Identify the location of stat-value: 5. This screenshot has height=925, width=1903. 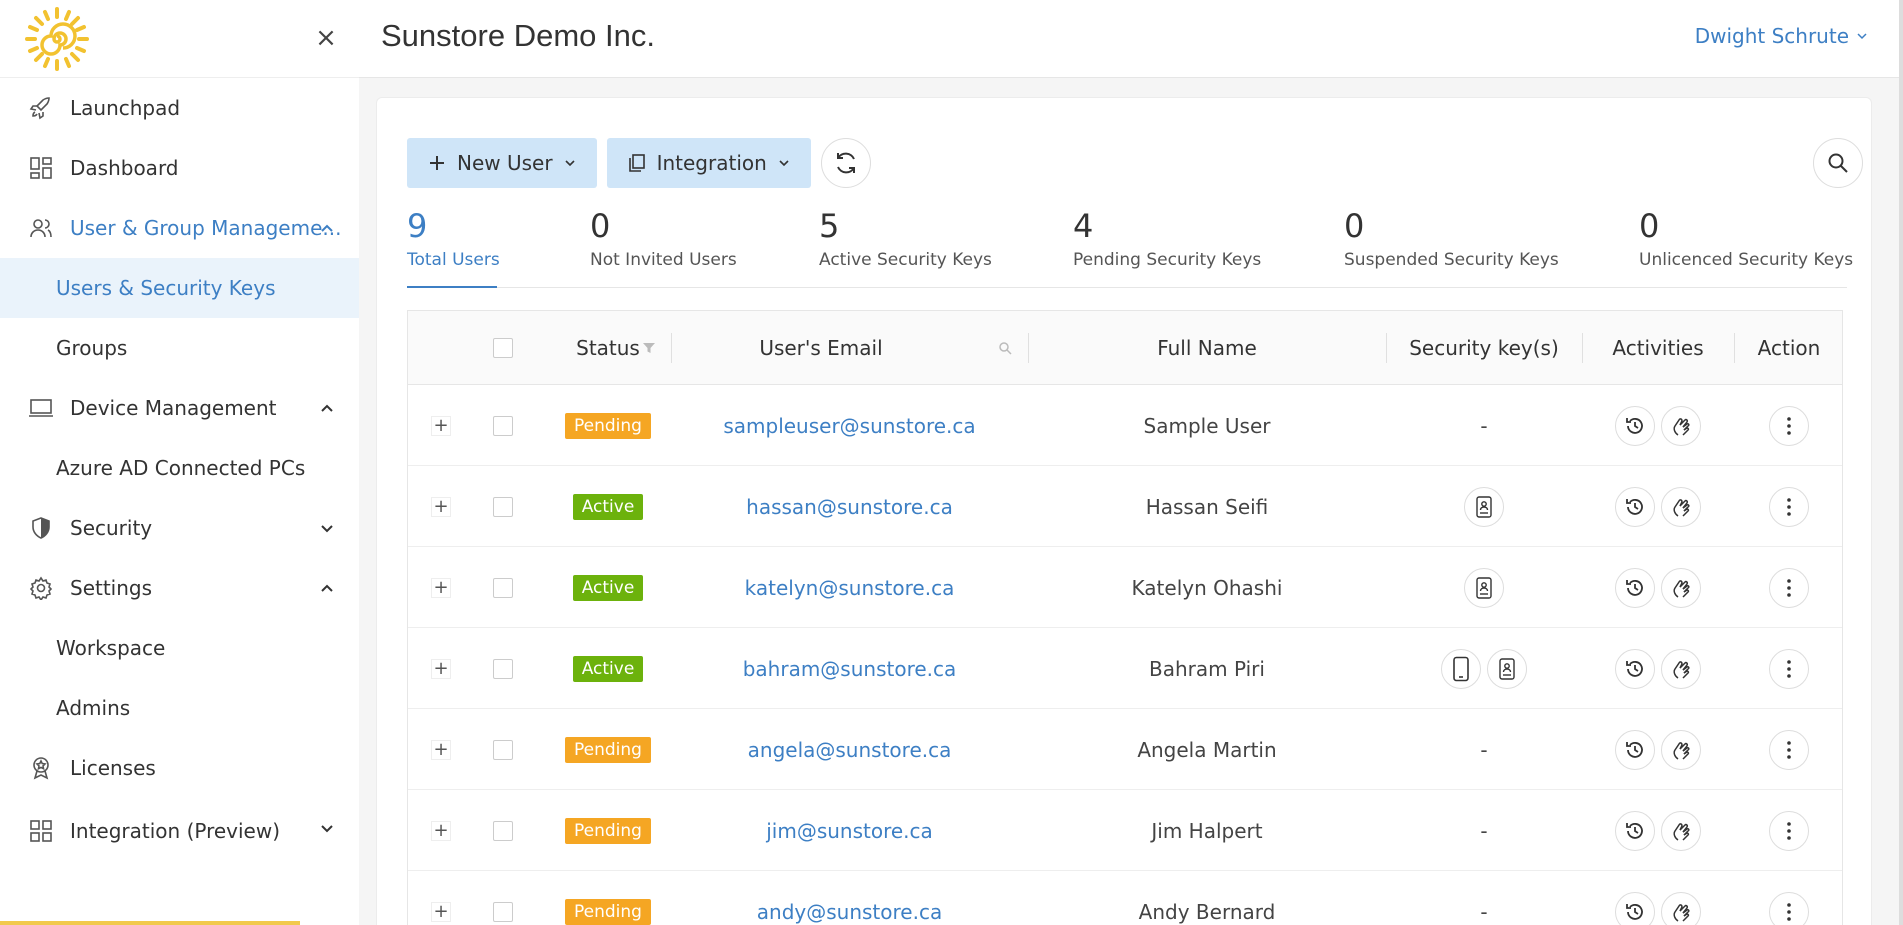
(829, 226).